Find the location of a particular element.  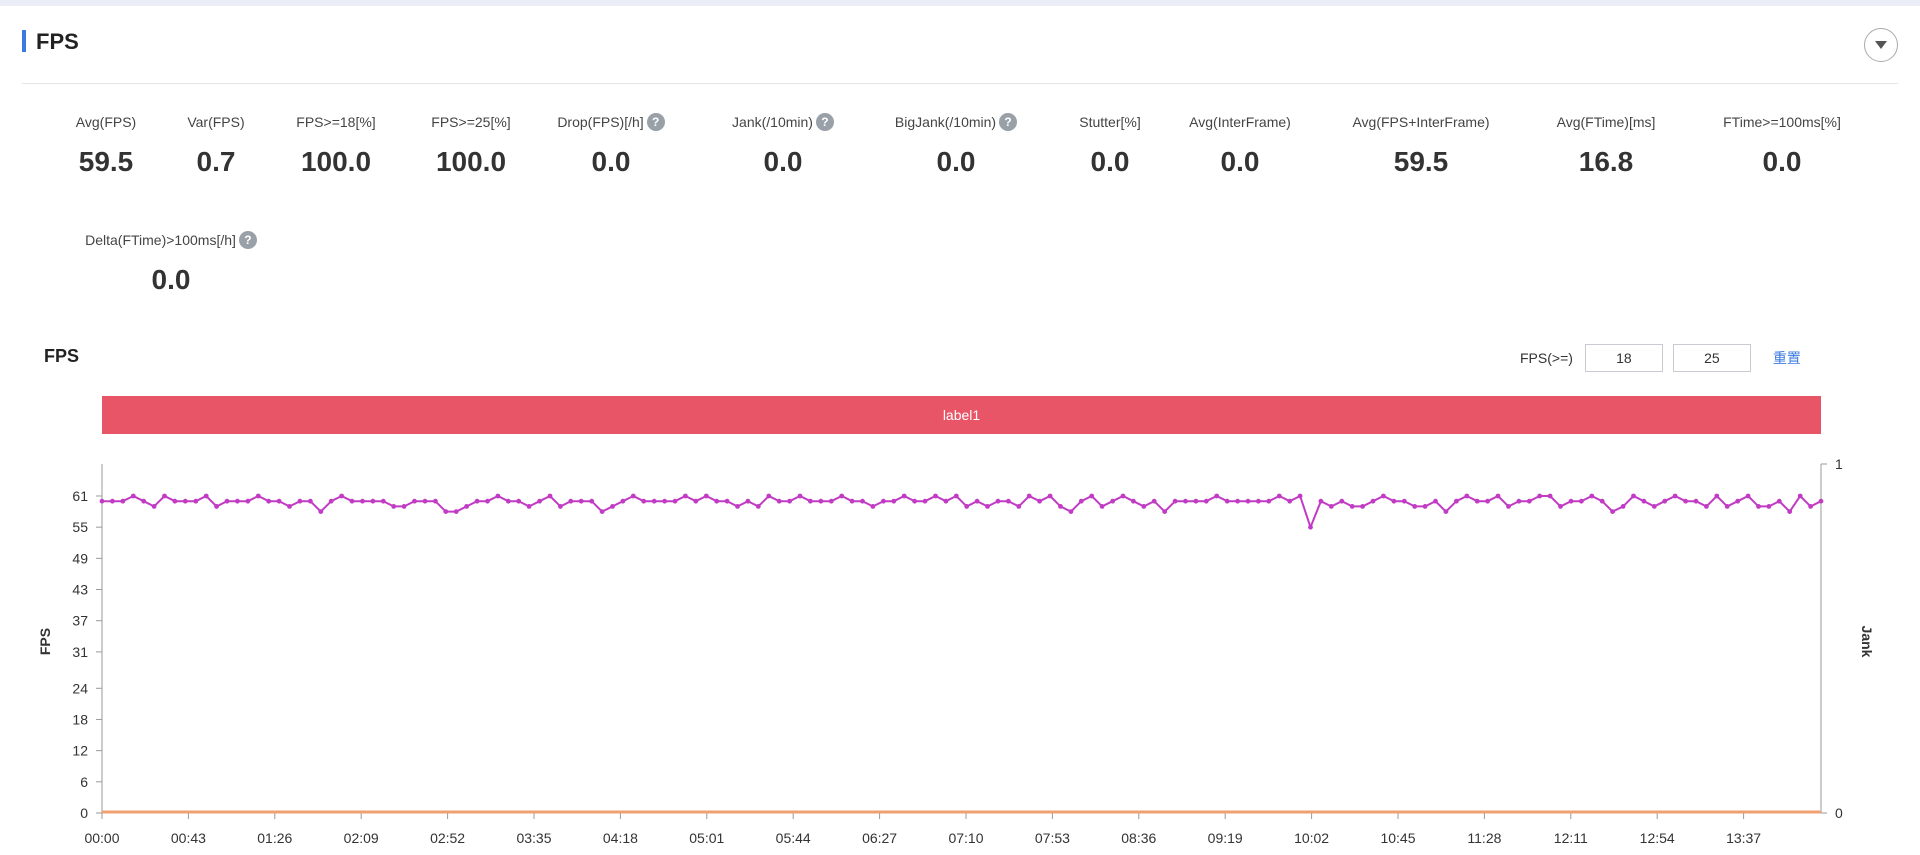

metric-label: FPS>=18[%] is located at coordinates (336, 122).